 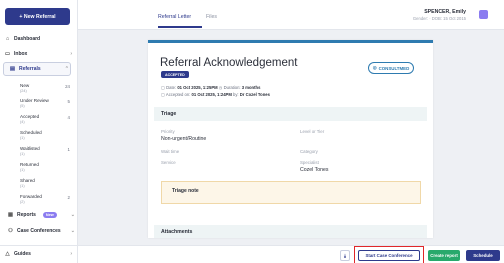 I want to click on reports-icon: ▦, so click(x=10, y=215).